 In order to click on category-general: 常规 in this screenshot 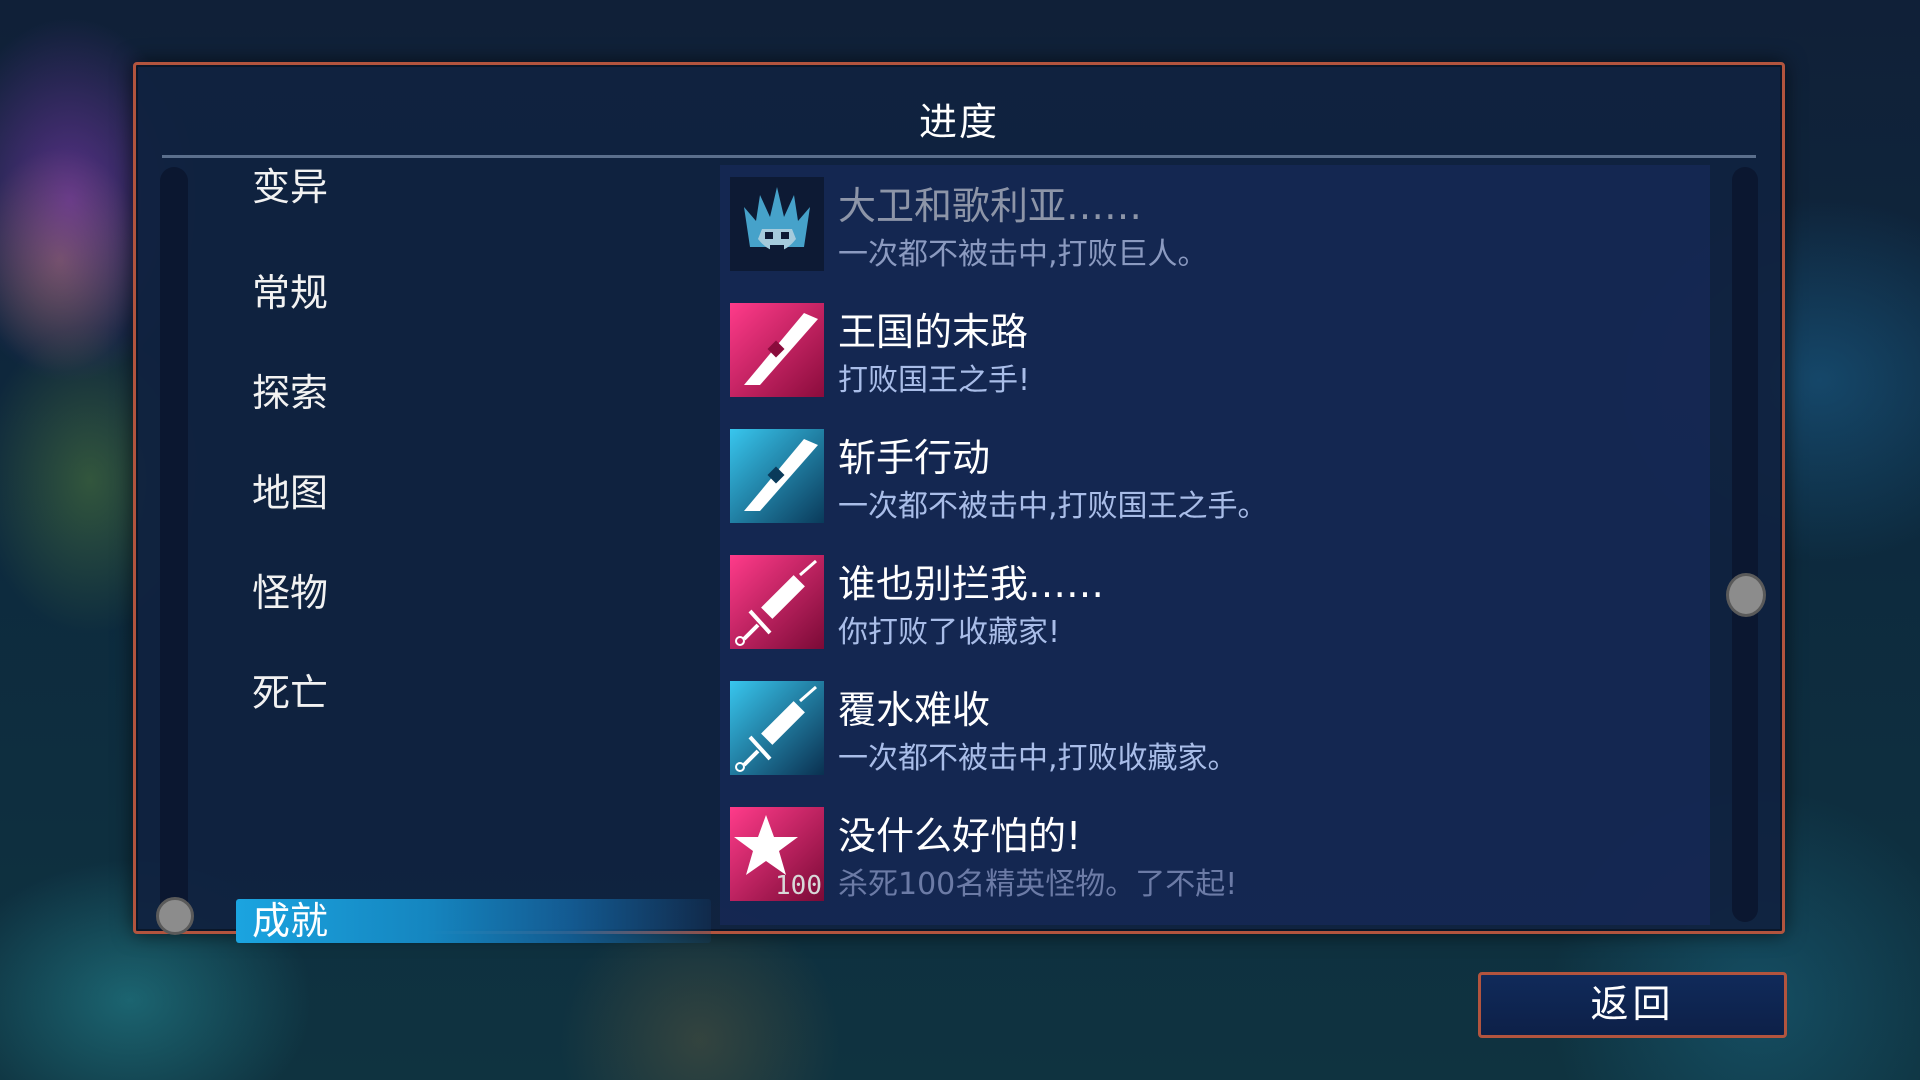, I will do `click(473, 293)`.